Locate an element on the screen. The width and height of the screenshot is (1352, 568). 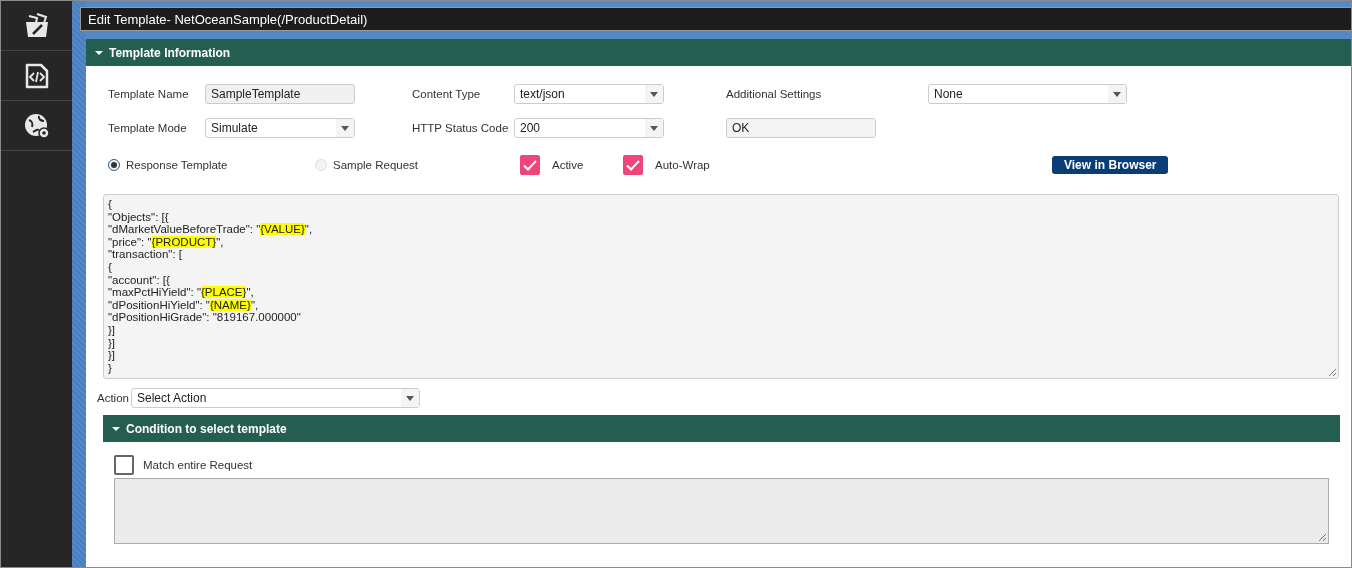
code-line: "account": [{ is located at coordinates (139, 280).